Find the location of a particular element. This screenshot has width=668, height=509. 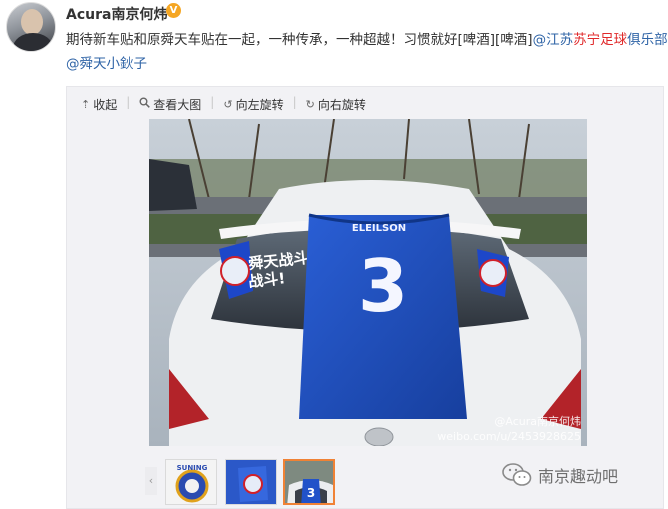

rotate-left-icon: ↺ is located at coordinates (228, 104).